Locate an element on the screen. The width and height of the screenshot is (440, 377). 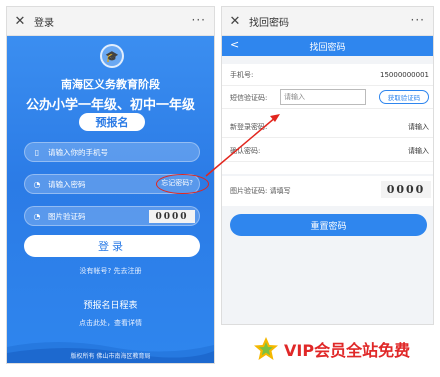
sms-code-row: 短信验证码: 请输入 获取验证码 is located at coordinates (327, 98).